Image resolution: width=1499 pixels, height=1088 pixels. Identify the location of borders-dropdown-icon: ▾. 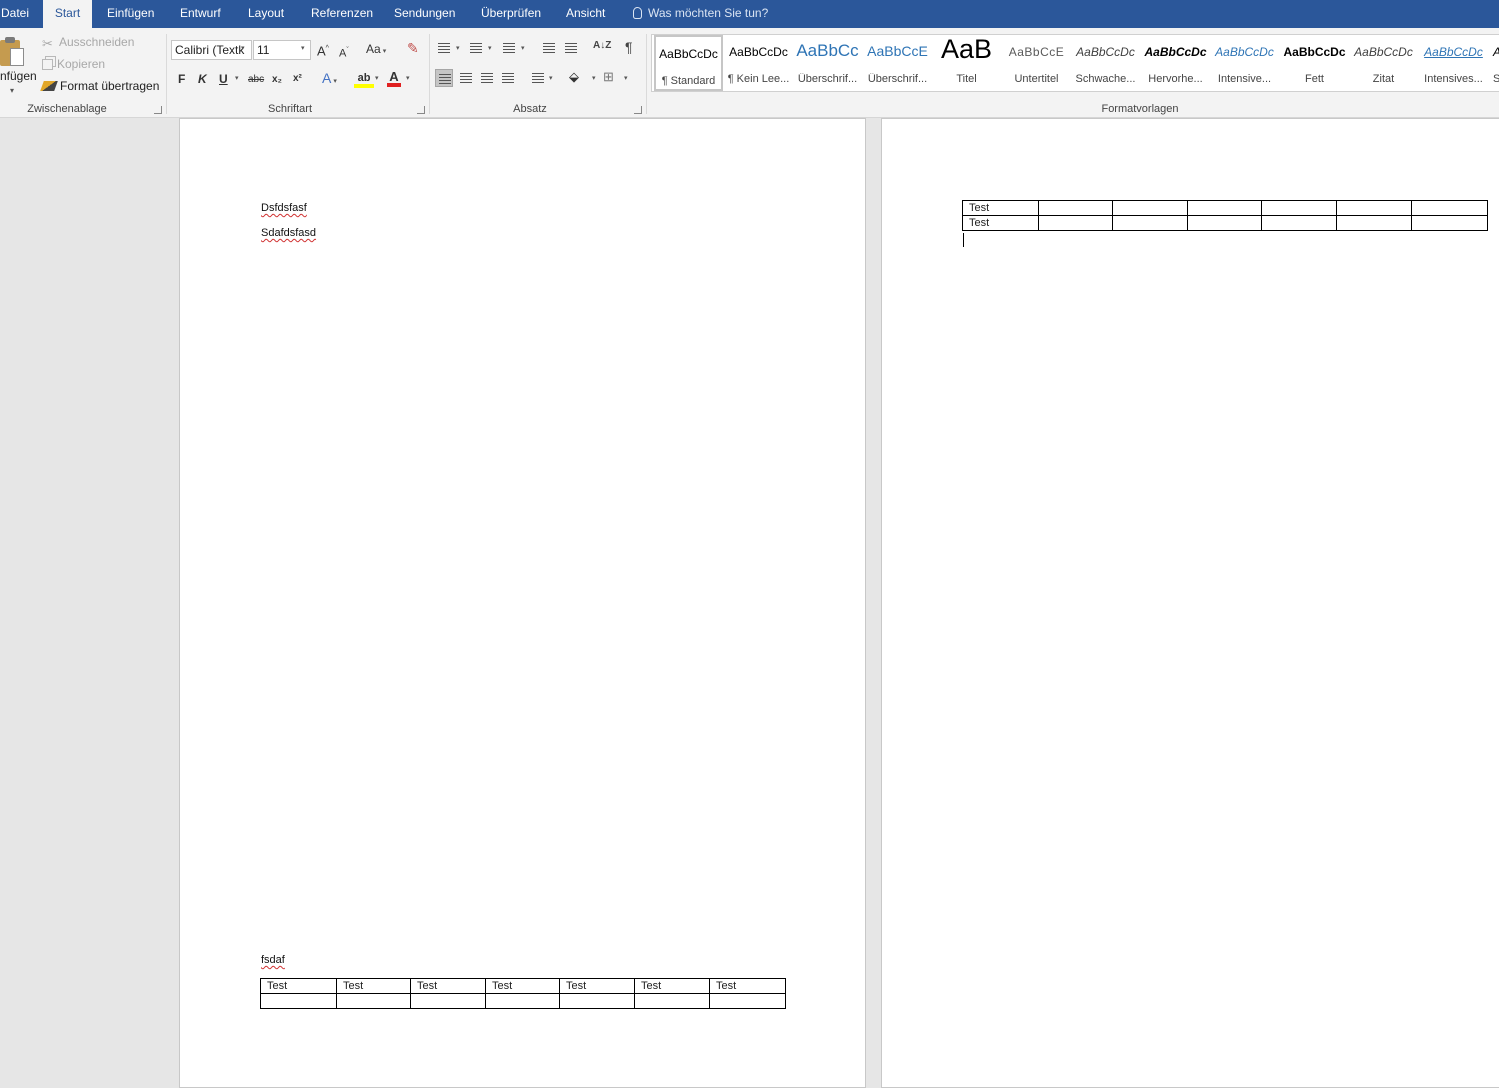
(626, 78).